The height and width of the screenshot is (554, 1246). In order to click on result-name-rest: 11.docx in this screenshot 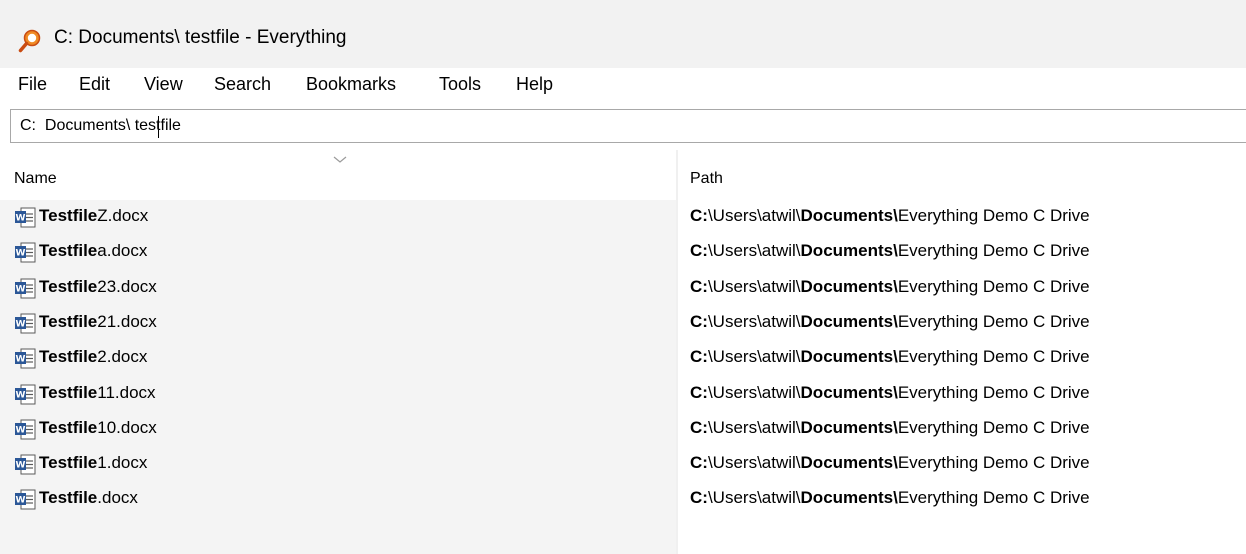, I will do `click(126, 392)`.